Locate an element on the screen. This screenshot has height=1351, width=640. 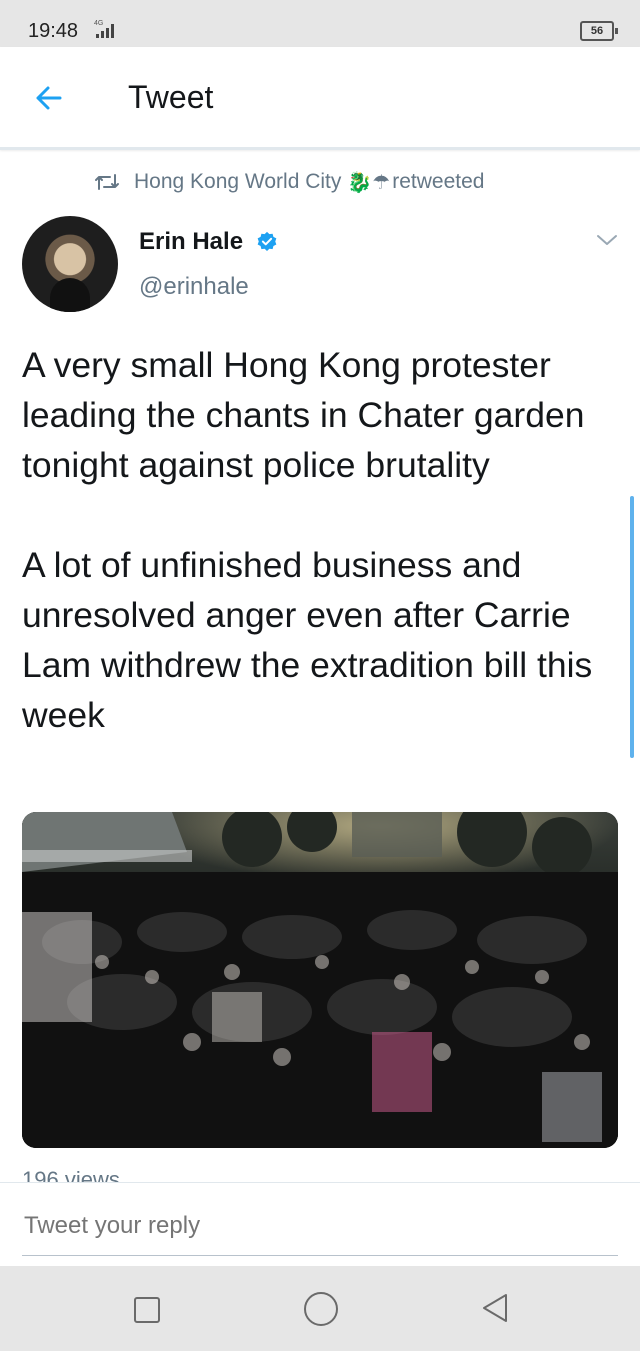
nav-back-icon is located at coordinates (495, 1308).